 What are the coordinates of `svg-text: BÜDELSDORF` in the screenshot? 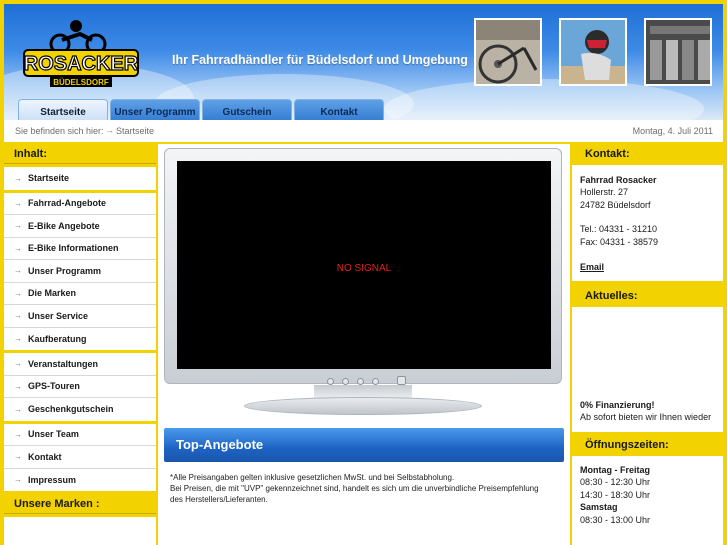 It's located at (81, 82).